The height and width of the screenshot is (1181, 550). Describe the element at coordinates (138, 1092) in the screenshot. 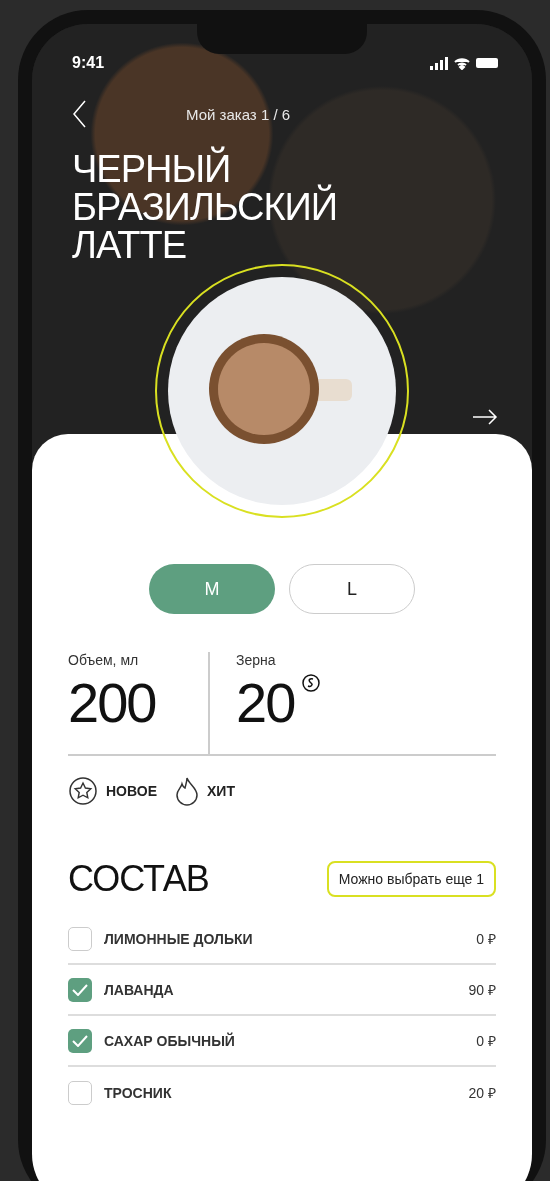

I see `ingredient-name: ТРОСНИК` at that location.